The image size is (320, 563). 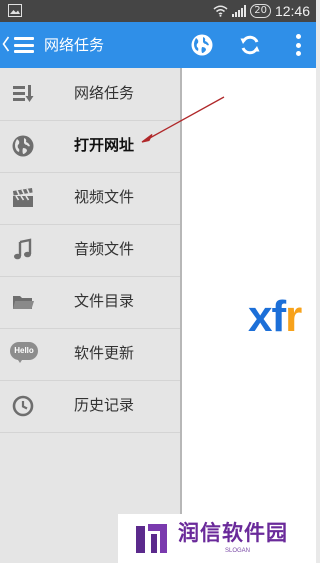 I want to click on clapperboard-icon, so click(x=23, y=197).